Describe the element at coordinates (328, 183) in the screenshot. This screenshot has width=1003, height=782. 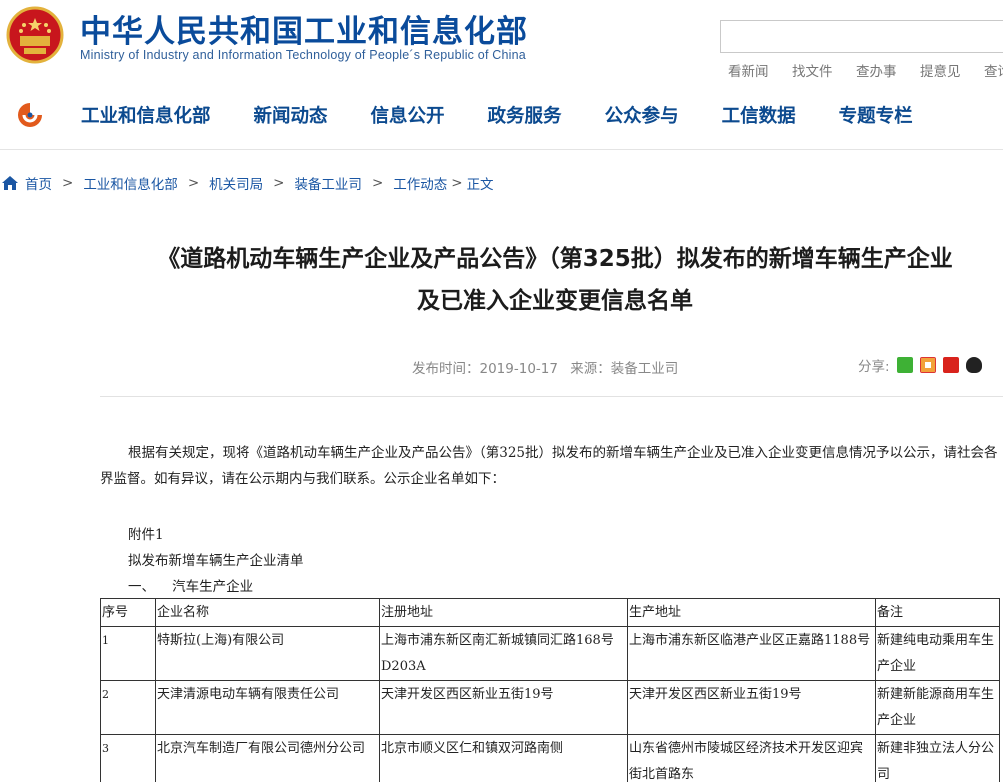
I see `breadcrumb-equipment-dept: 装备工业司` at that location.